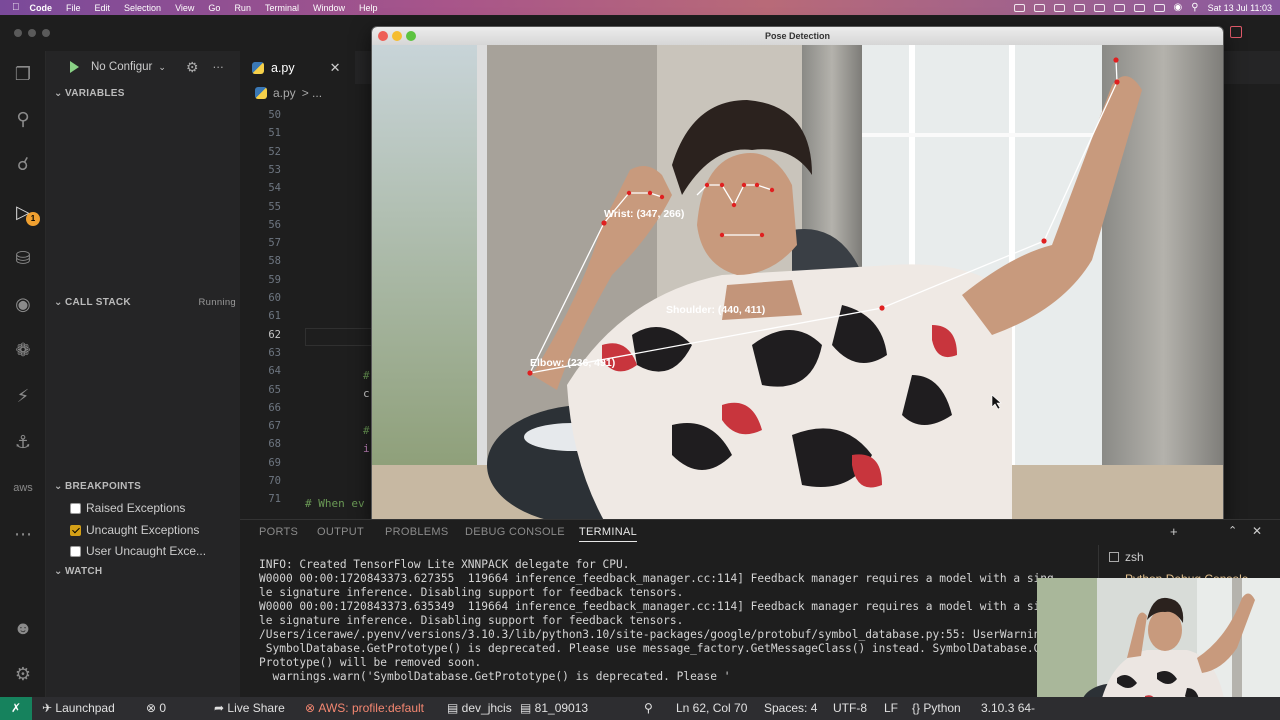  What do you see at coordinates (23, 258) in the screenshot?
I see `database-icon: ⛁` at bounding box center [23, 258].